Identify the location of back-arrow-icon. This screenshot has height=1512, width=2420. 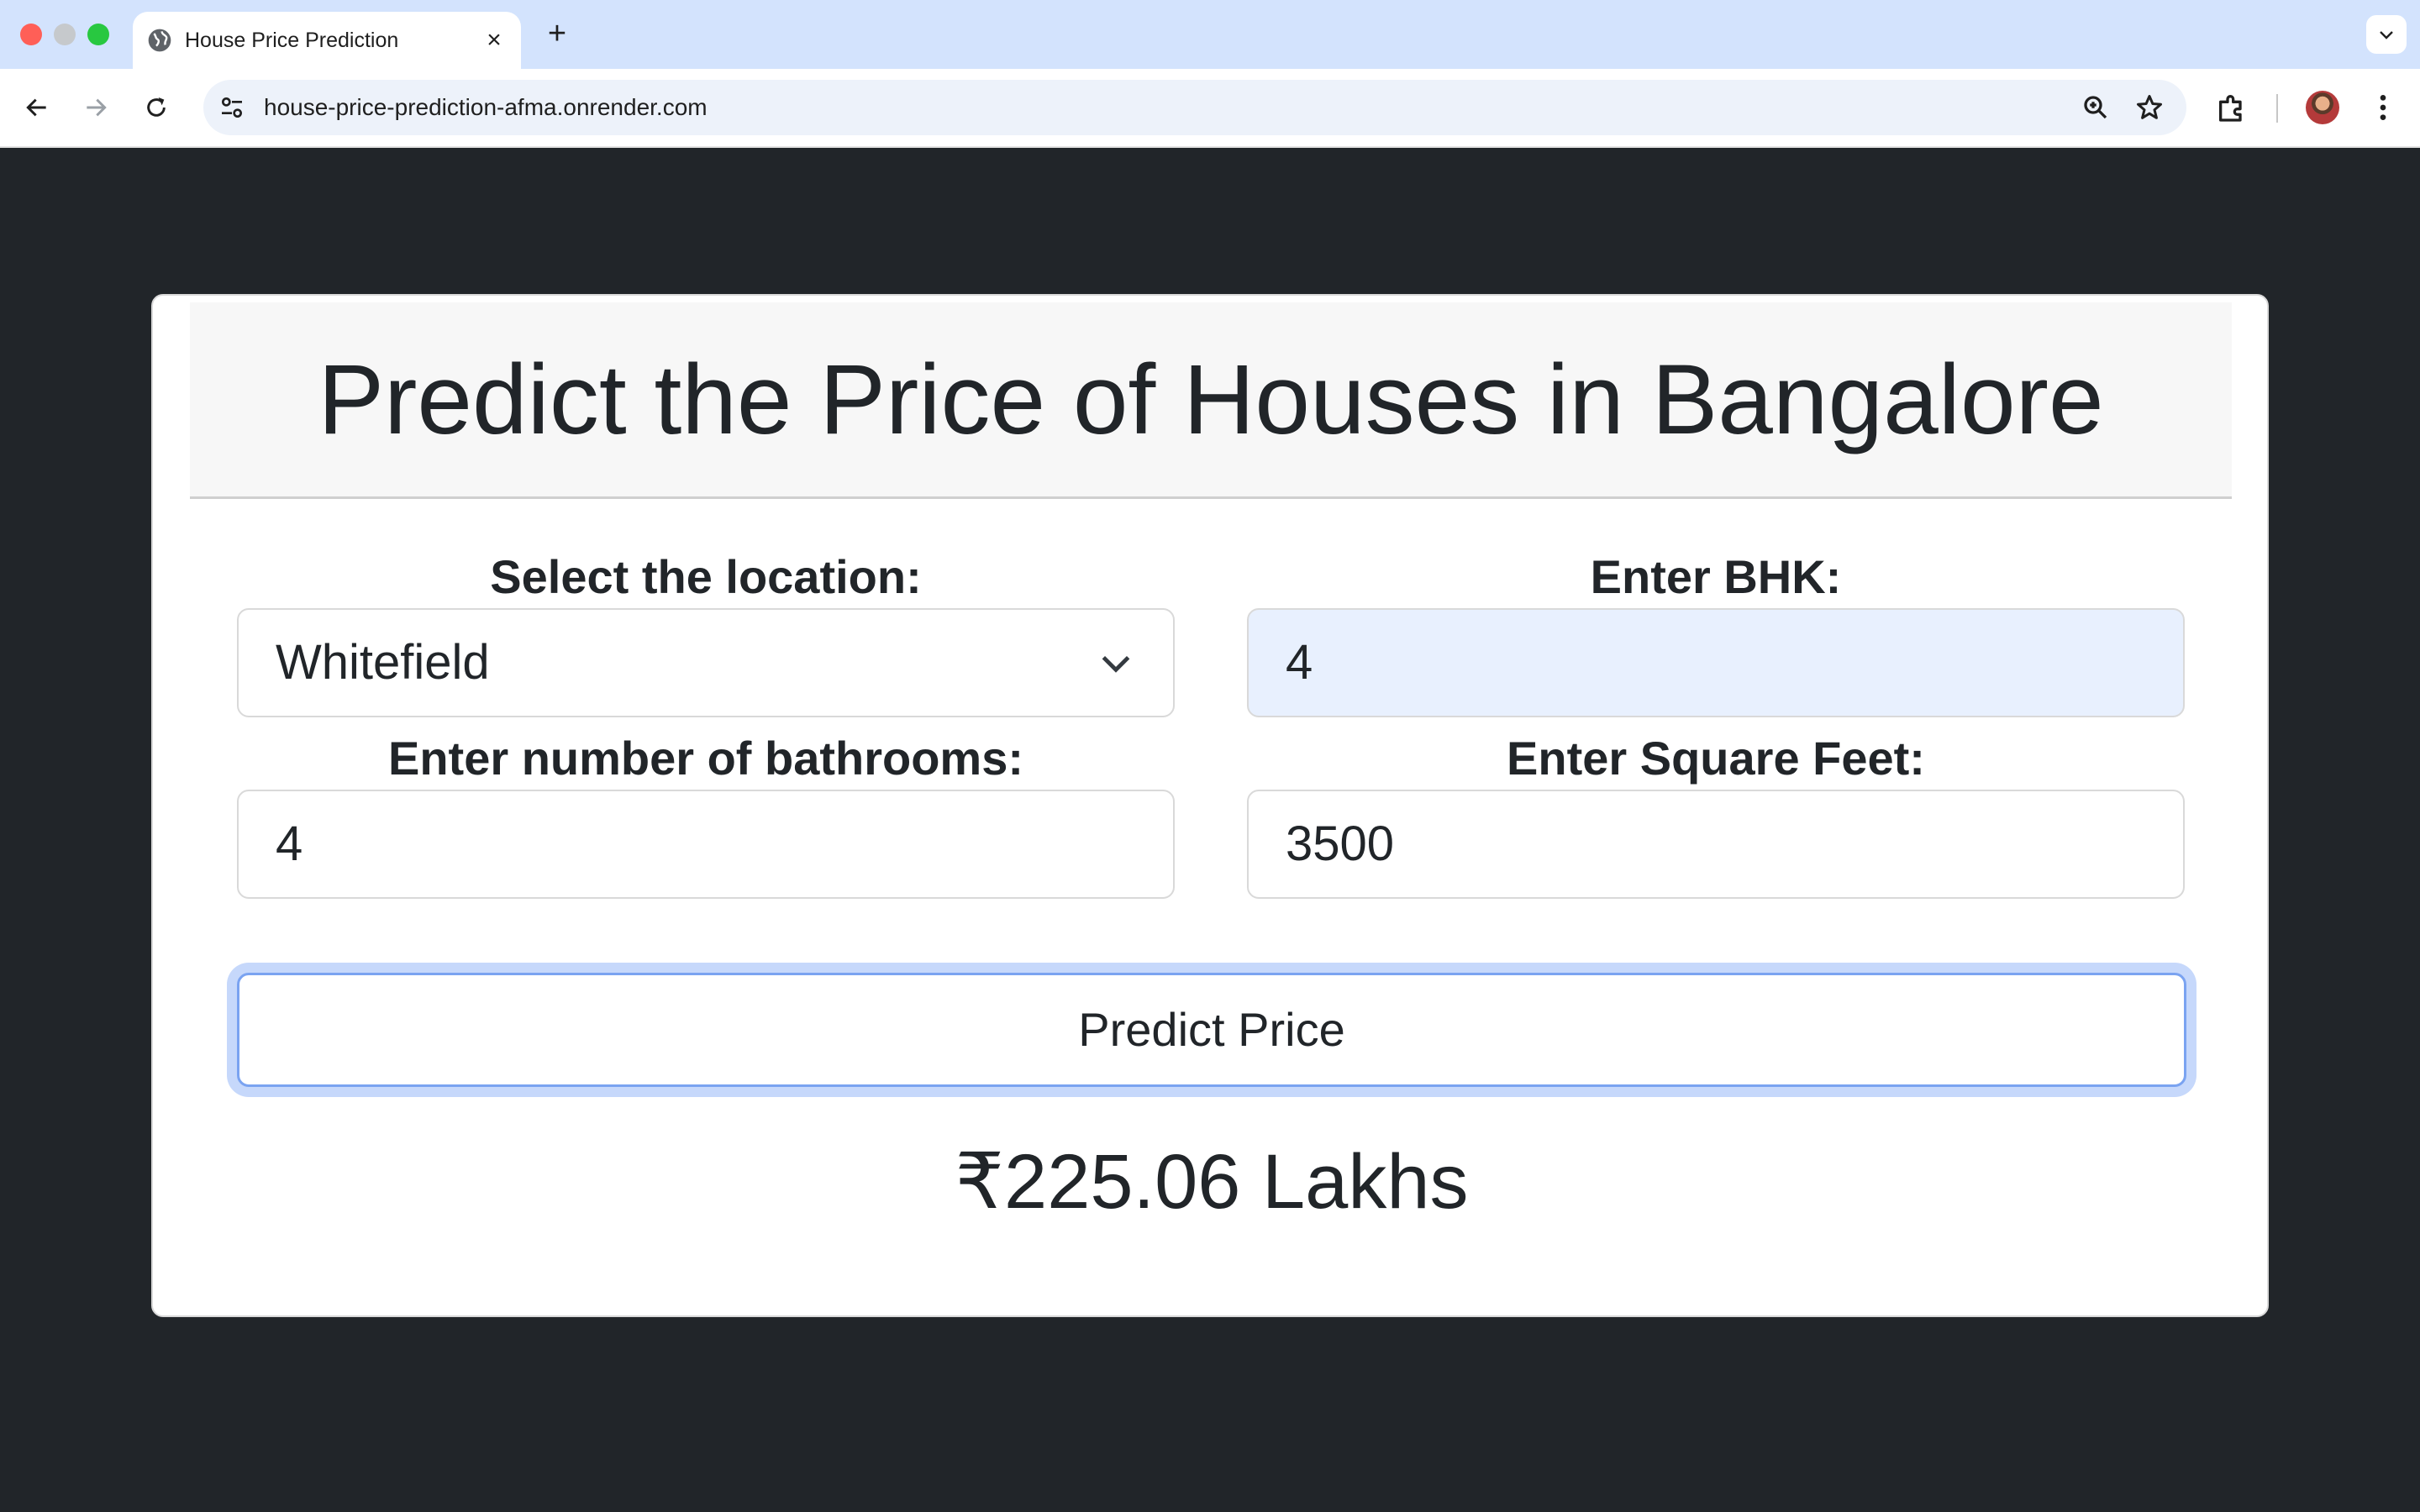
(36, 107).